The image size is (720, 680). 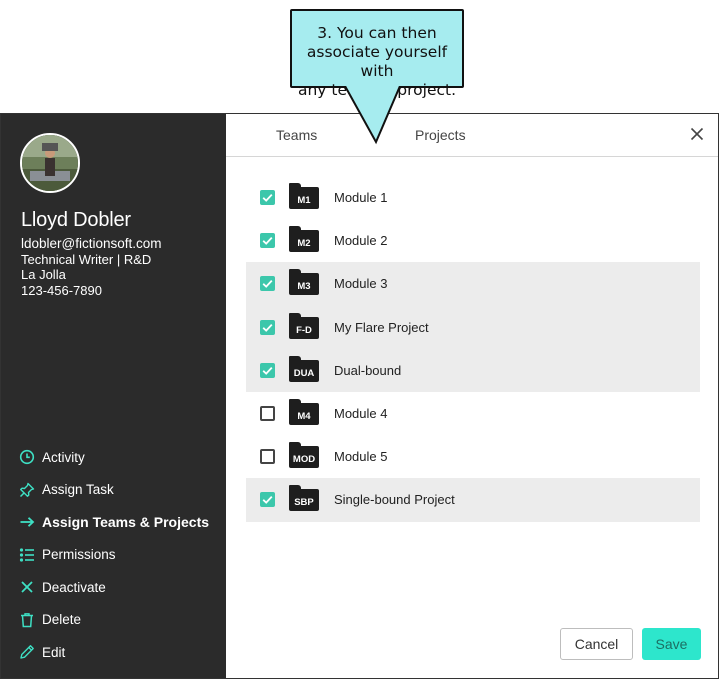 I want to click on save-button: Save, so click(x=671, y=644).